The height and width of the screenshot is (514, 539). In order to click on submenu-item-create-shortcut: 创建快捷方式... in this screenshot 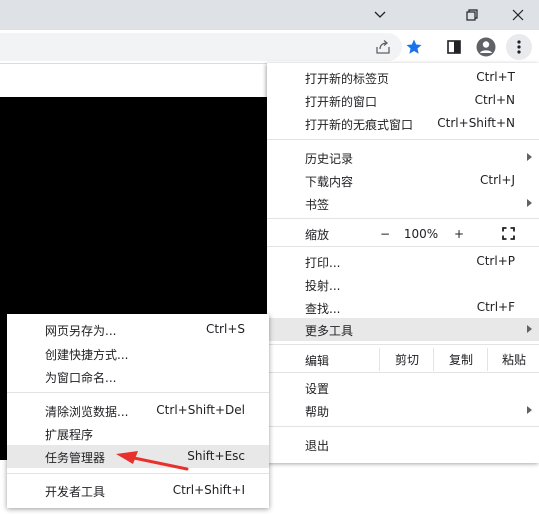, I will do `click(138, 353)`.